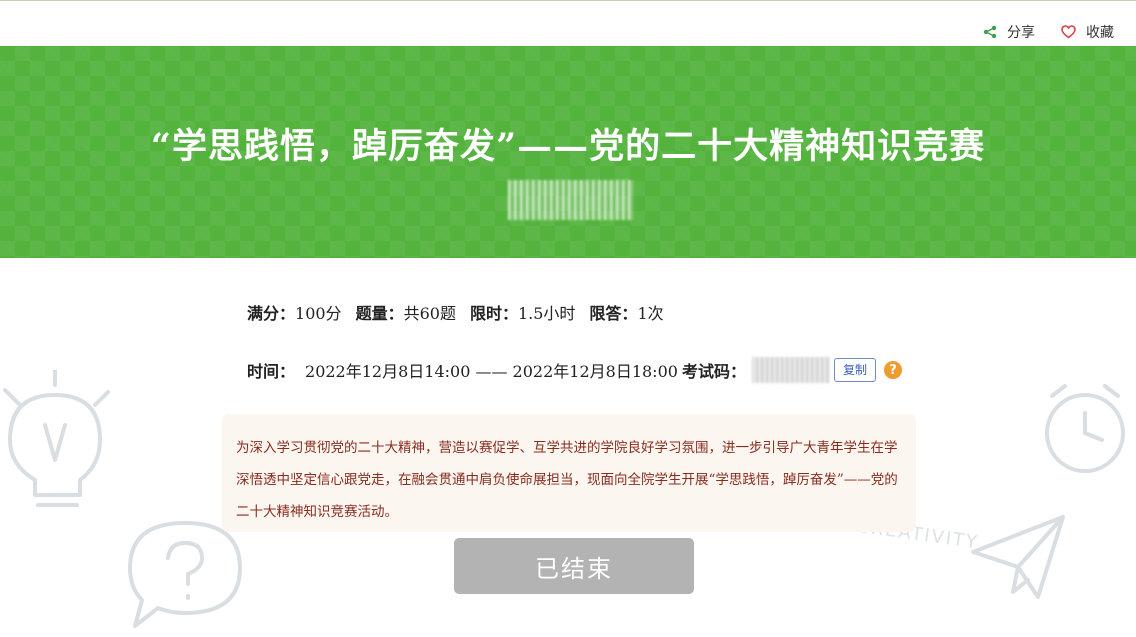 Image resolution: width=1136 pixels, height=637 pixels. What do you see at coordinates (1048, 32) in the screenshot?
I see `top-actions: 分享 收藏` at bounding box center [1048, 32].